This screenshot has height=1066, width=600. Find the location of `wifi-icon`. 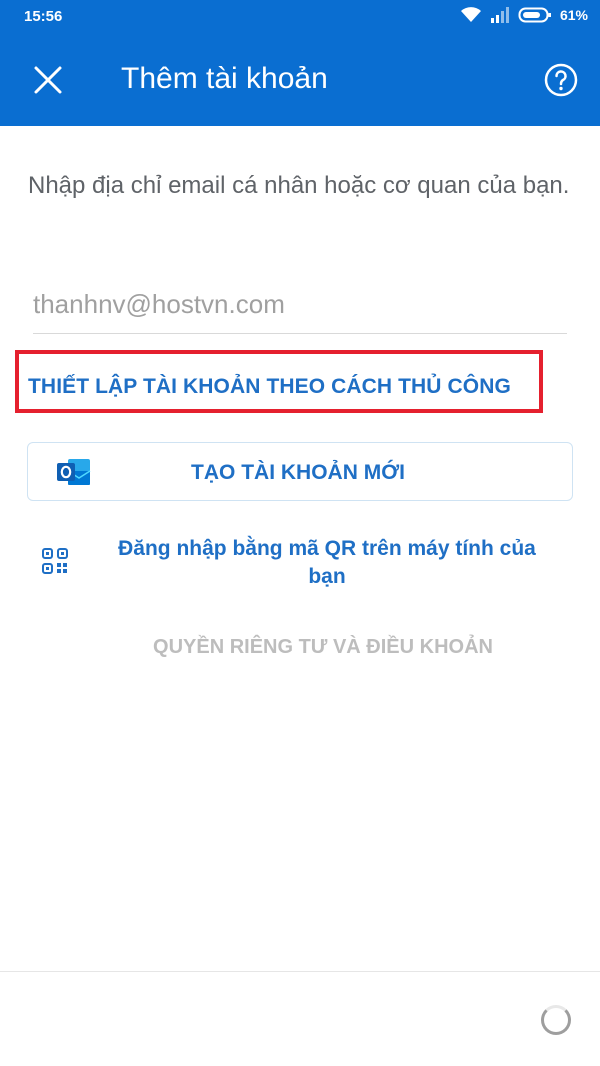

wifi-icon is located at coordinates (470, 14).